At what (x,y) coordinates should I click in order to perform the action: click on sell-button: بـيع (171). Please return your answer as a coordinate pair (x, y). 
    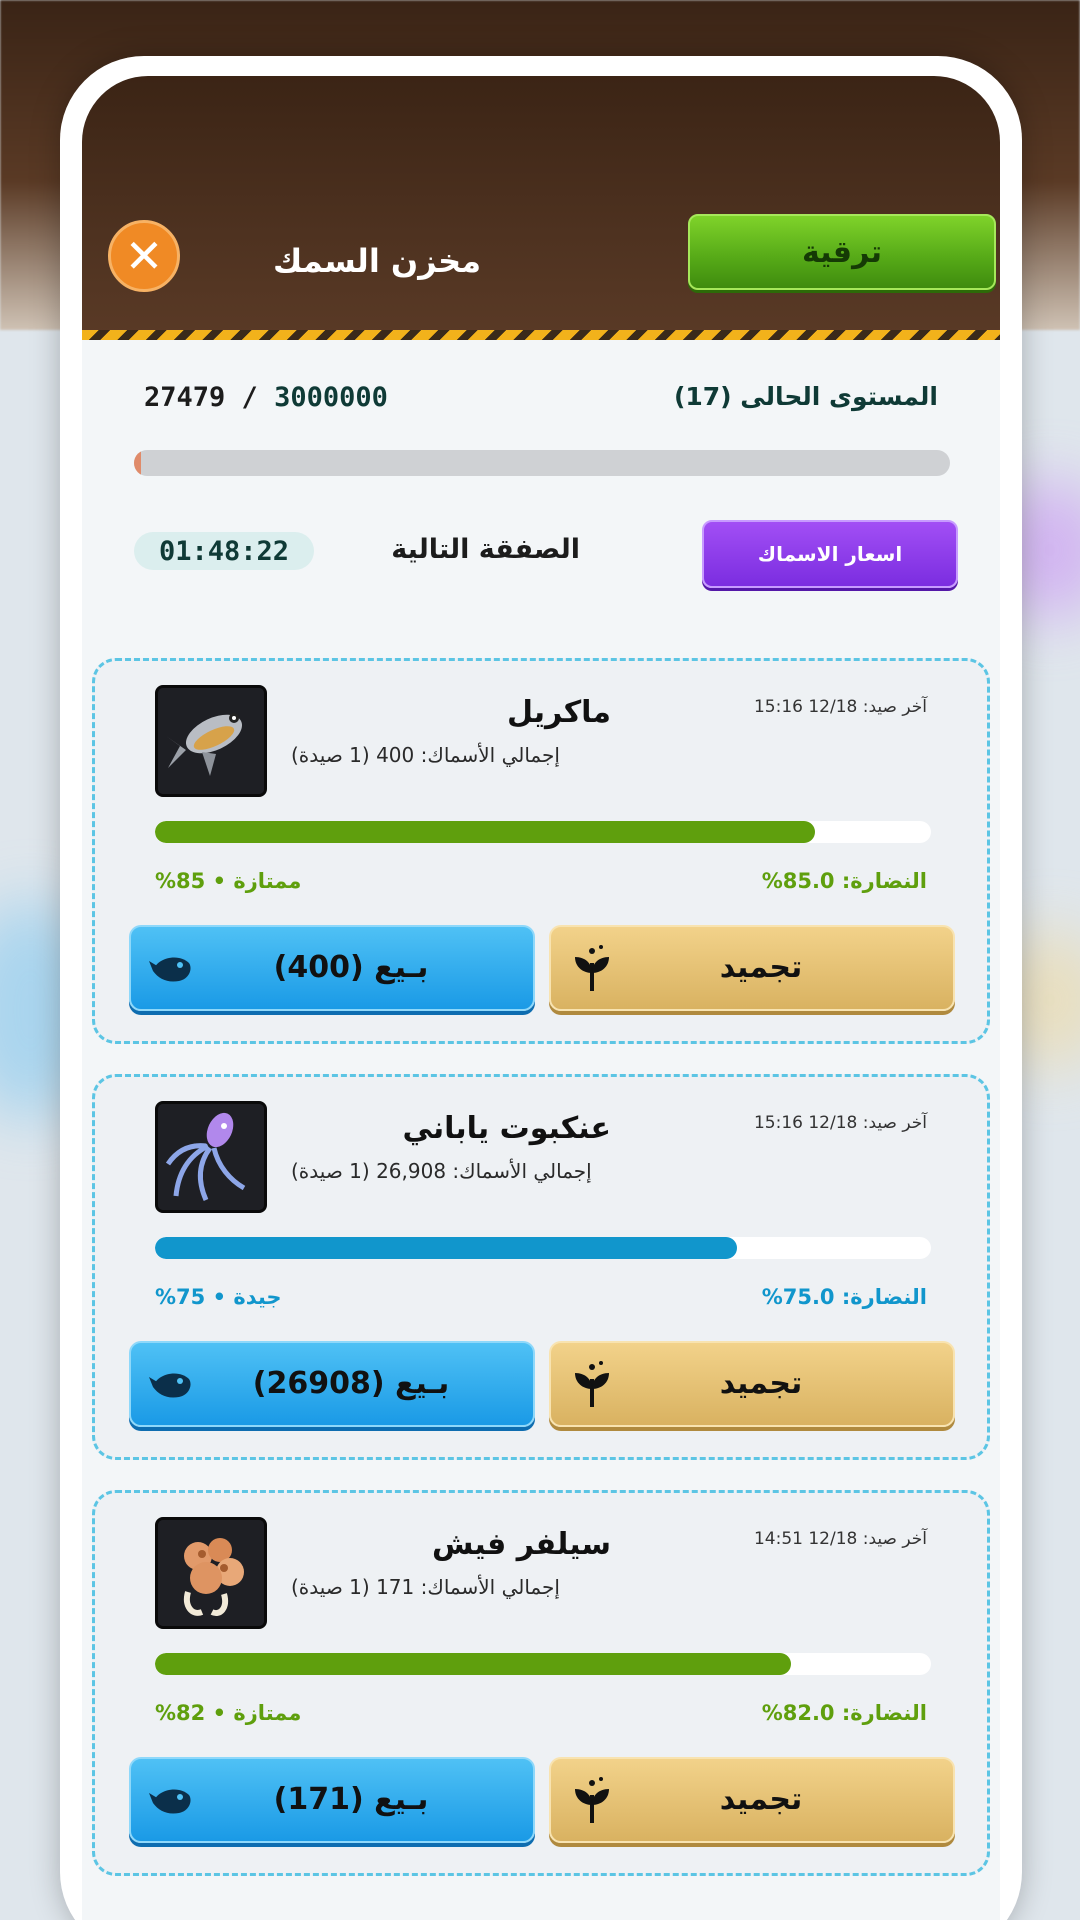
    Looking at the image, I should click on (332, 1800).